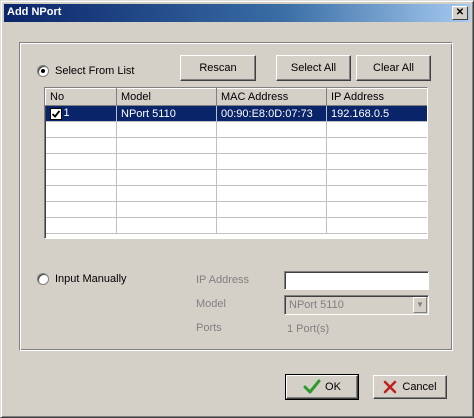 Image resolution: width=474 pixels, height=418 pixels. What do you see at coordinates (66, 113) in the screenshot?
I see `row-no: 1` at bounding box center [66, 113].